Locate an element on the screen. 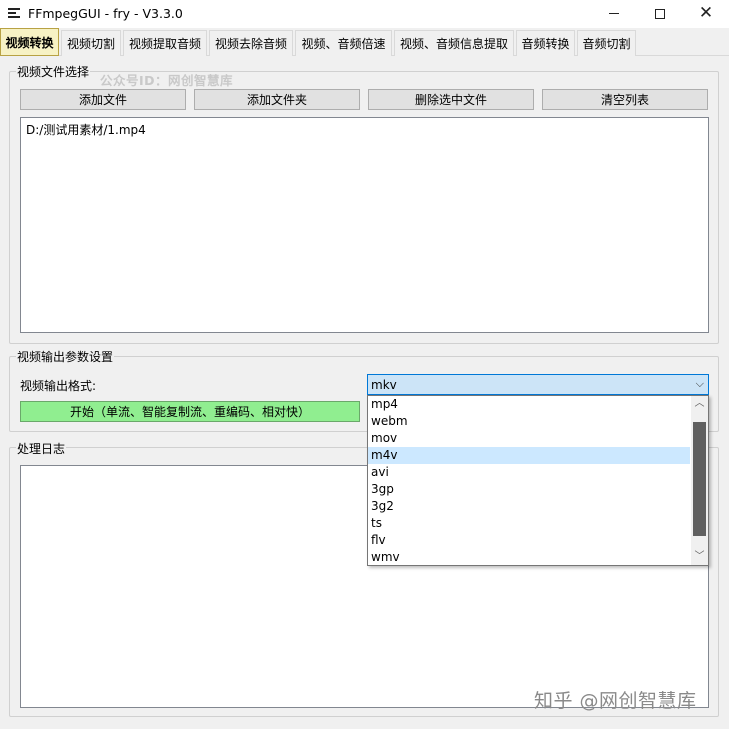  format-select: mkv ⌵ is located at coordinates (538, 384).